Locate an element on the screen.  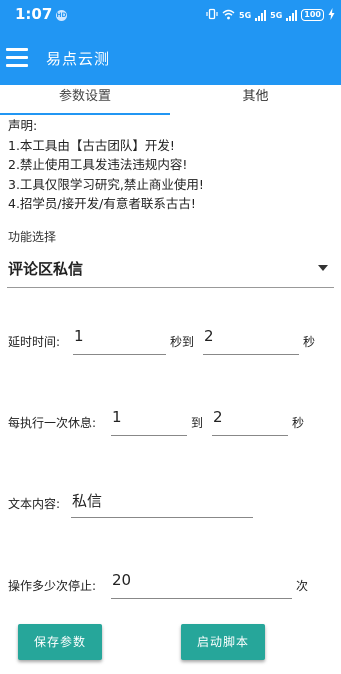
function-select-label: 功能选择 is located at coordinates (32, 237).